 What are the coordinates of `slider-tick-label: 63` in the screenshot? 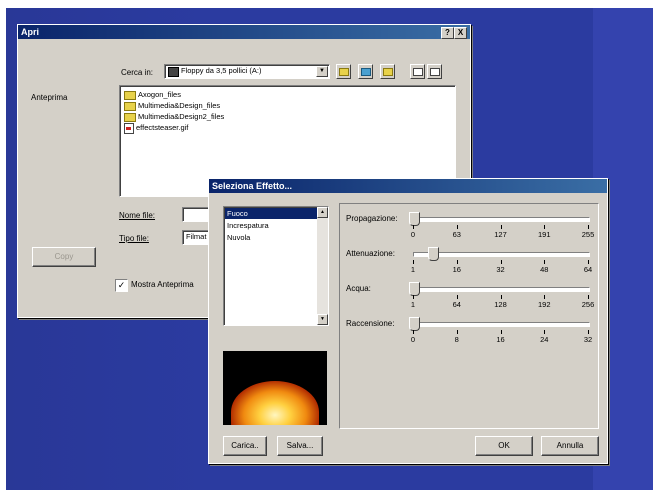 It's located at (456, 234).